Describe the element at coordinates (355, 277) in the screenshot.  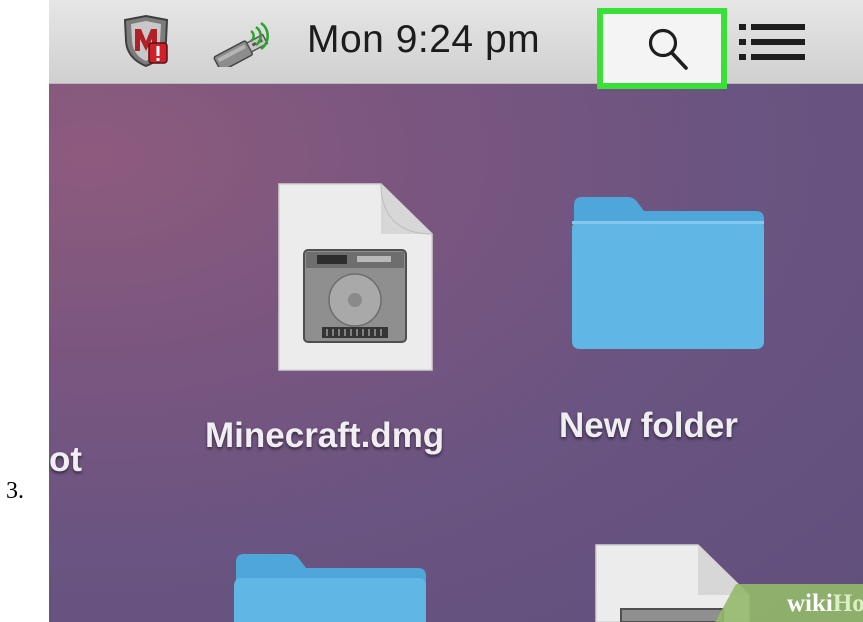
I see `disk-image-icon` at that location.